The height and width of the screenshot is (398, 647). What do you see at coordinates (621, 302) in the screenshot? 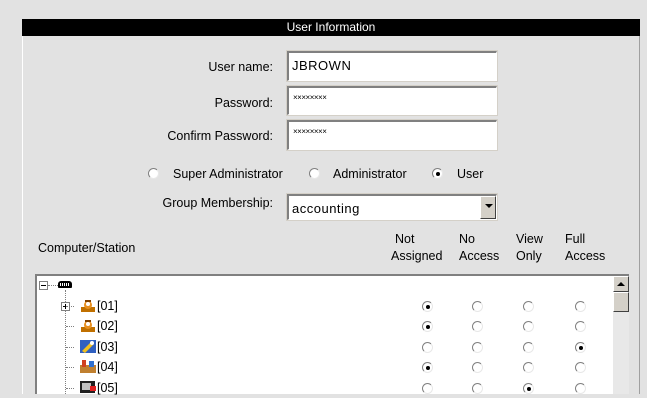
I see `scroll-thumb` at bounding box center [621, 302].